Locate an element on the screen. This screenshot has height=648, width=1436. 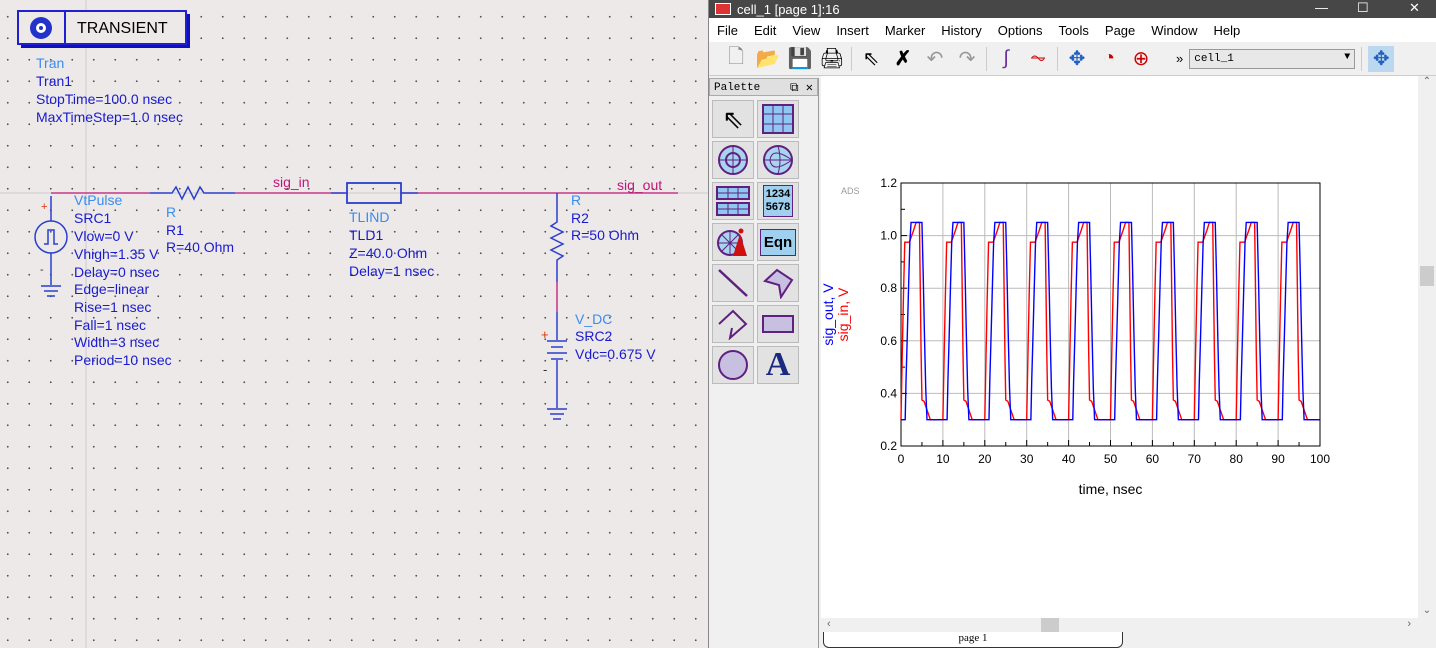
src1-param: Period=10 nsec is located at coordinates (123, 360).